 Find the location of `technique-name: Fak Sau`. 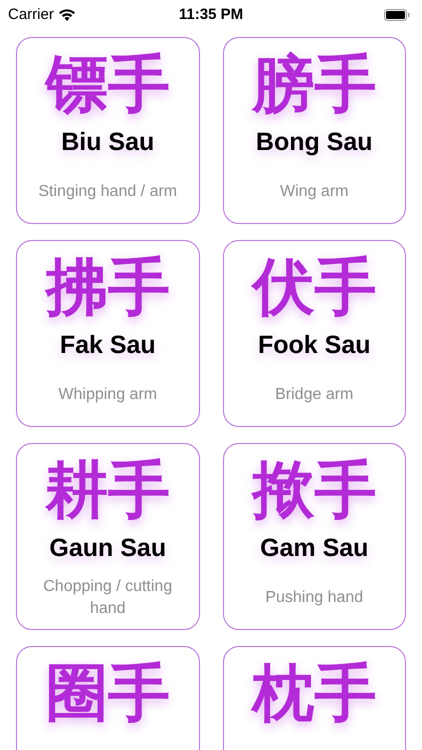

technique-name: Fak Sau is located at coordinates (108, 345).